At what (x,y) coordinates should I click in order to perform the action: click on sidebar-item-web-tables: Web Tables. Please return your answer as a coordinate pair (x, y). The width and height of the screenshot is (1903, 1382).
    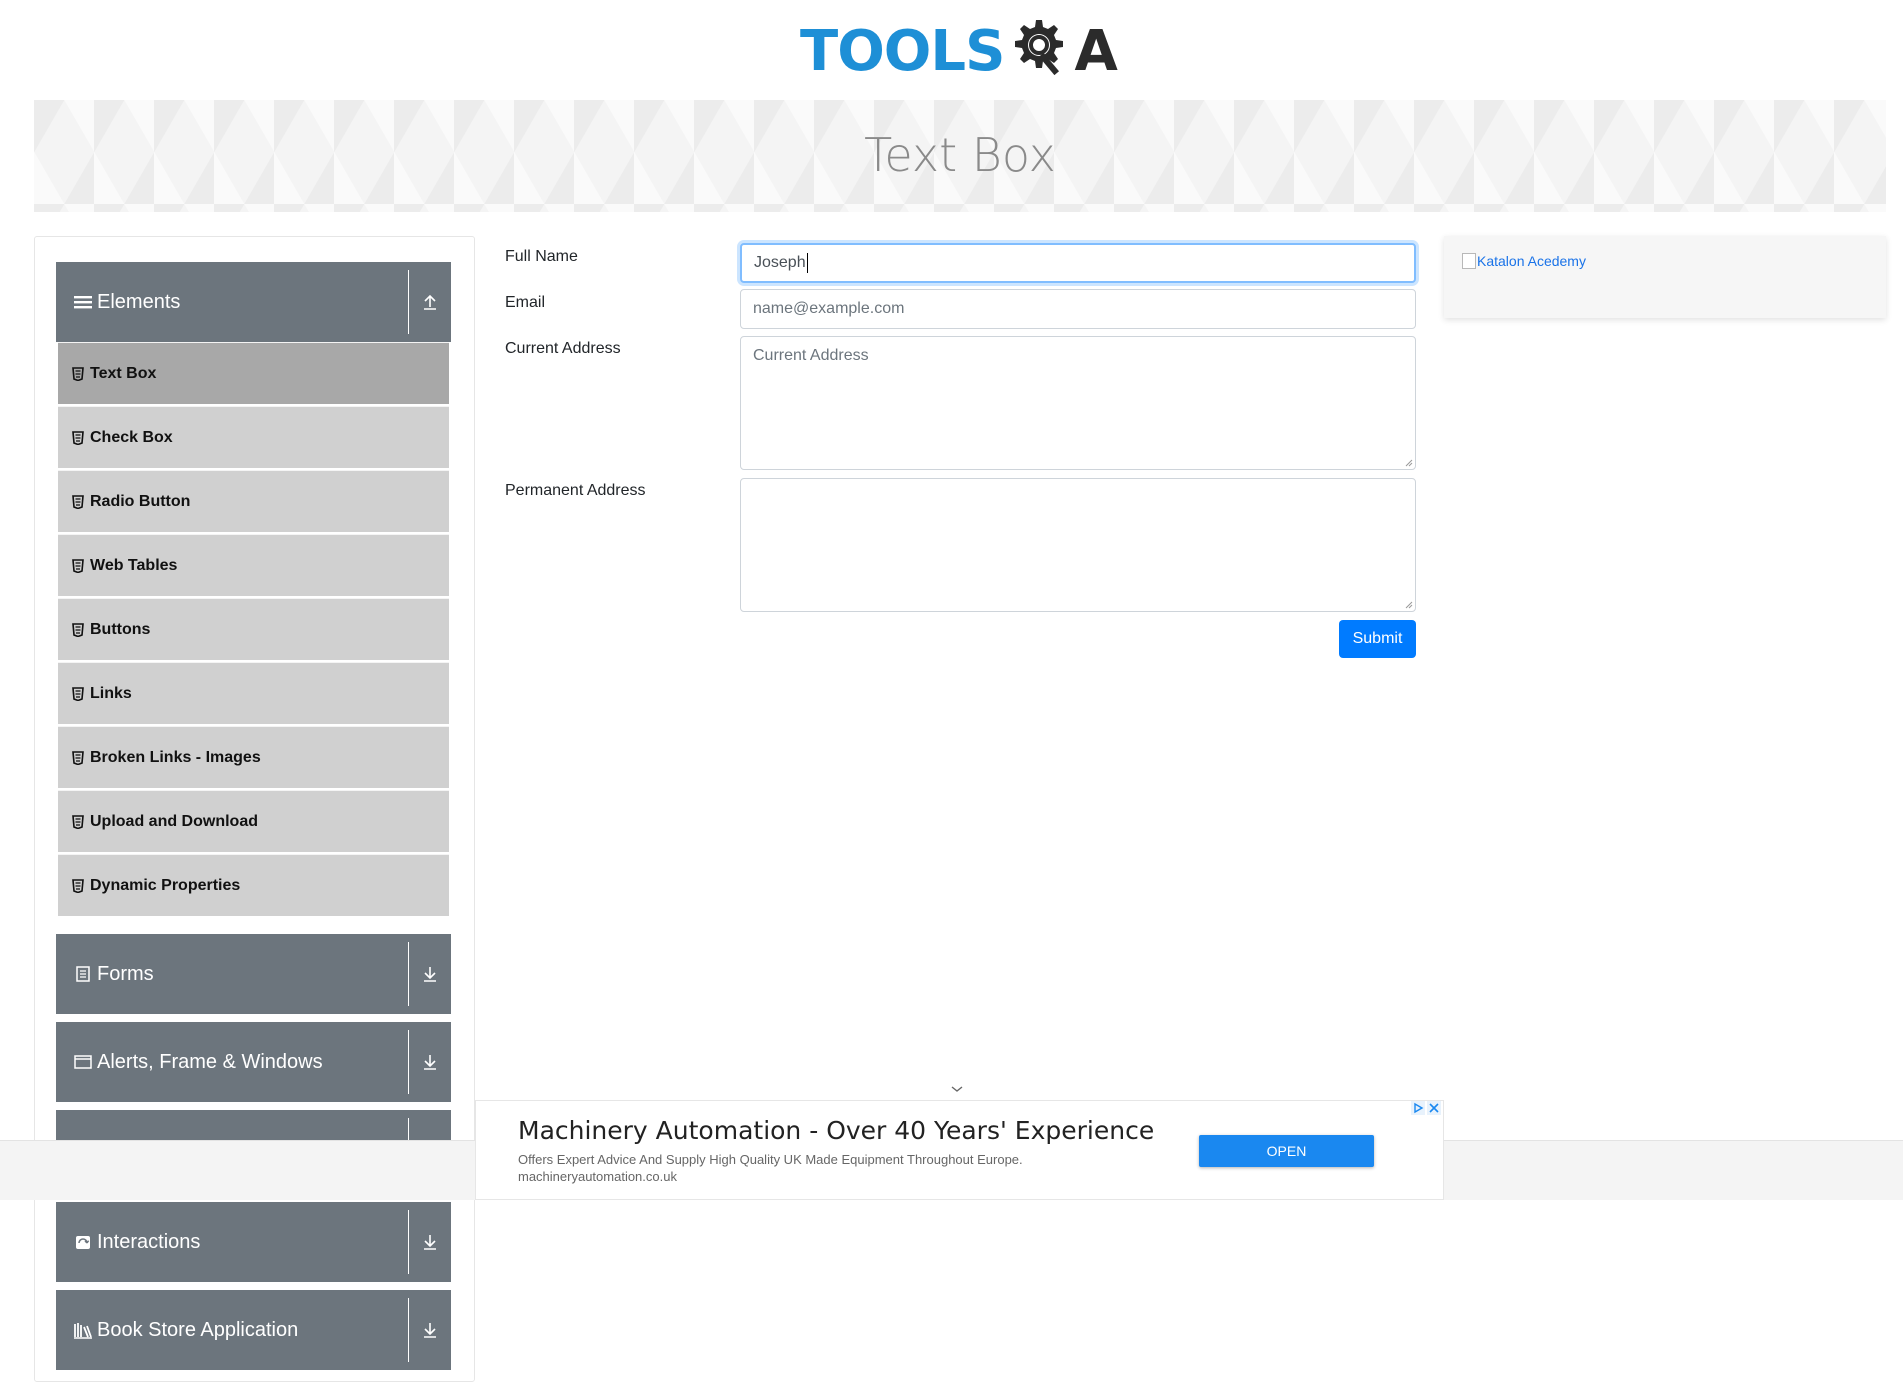
    Looking at the image, I should click on (253, 565).